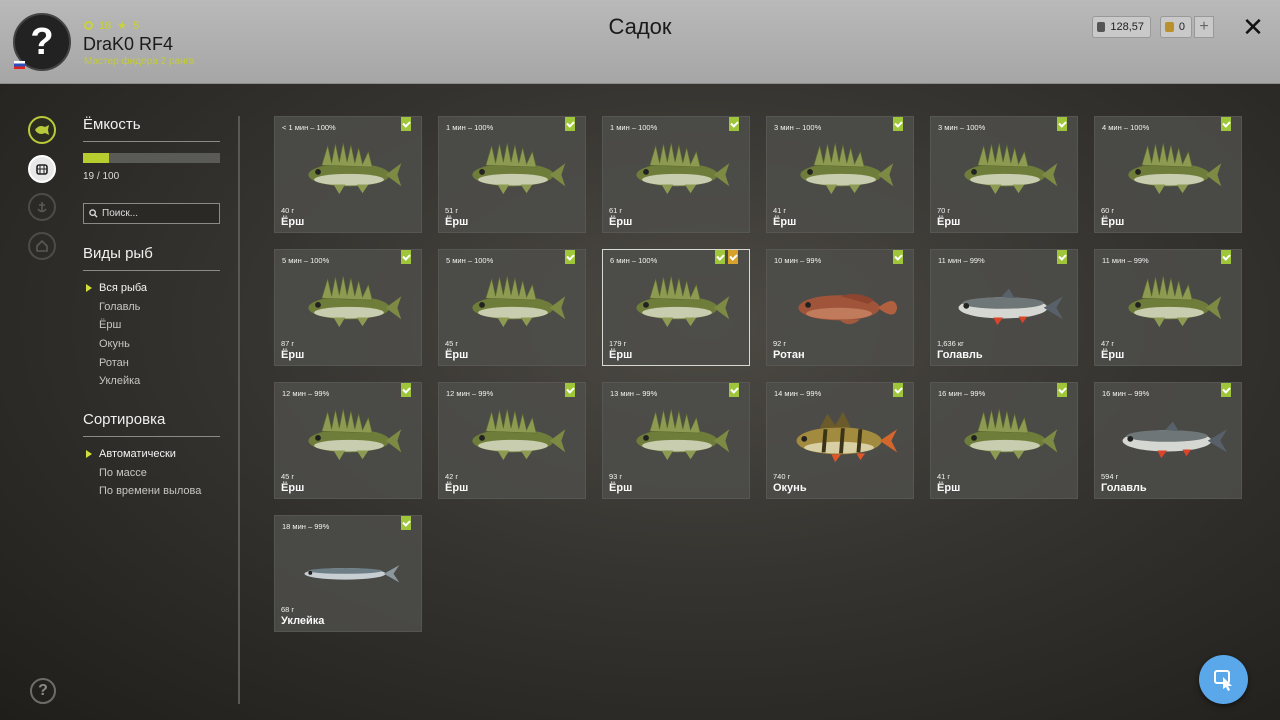 The width and height of the screenshot is (1280, 720). What do you see at coordinates (116, 307) in the screenshot?
I see `species-item-chub: Голавль` at bounding box center [116, 307].